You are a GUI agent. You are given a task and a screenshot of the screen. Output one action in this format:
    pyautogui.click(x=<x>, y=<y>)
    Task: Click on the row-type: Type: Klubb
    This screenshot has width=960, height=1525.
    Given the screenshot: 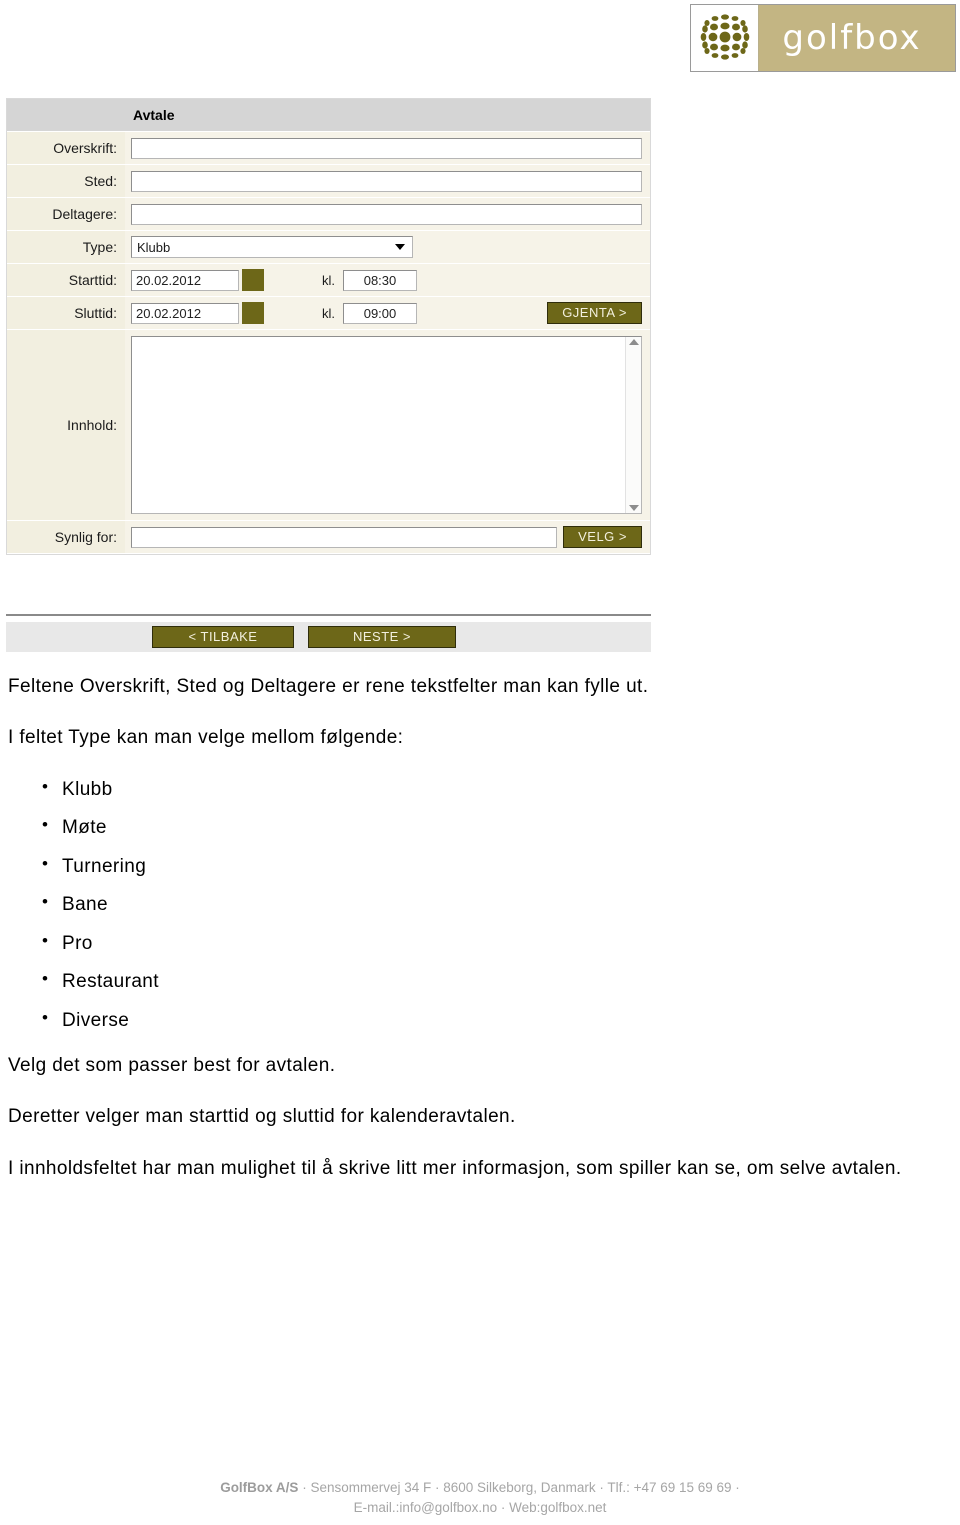 What is the action you would take?
    pyautogui.click(x=328, y=247)
    